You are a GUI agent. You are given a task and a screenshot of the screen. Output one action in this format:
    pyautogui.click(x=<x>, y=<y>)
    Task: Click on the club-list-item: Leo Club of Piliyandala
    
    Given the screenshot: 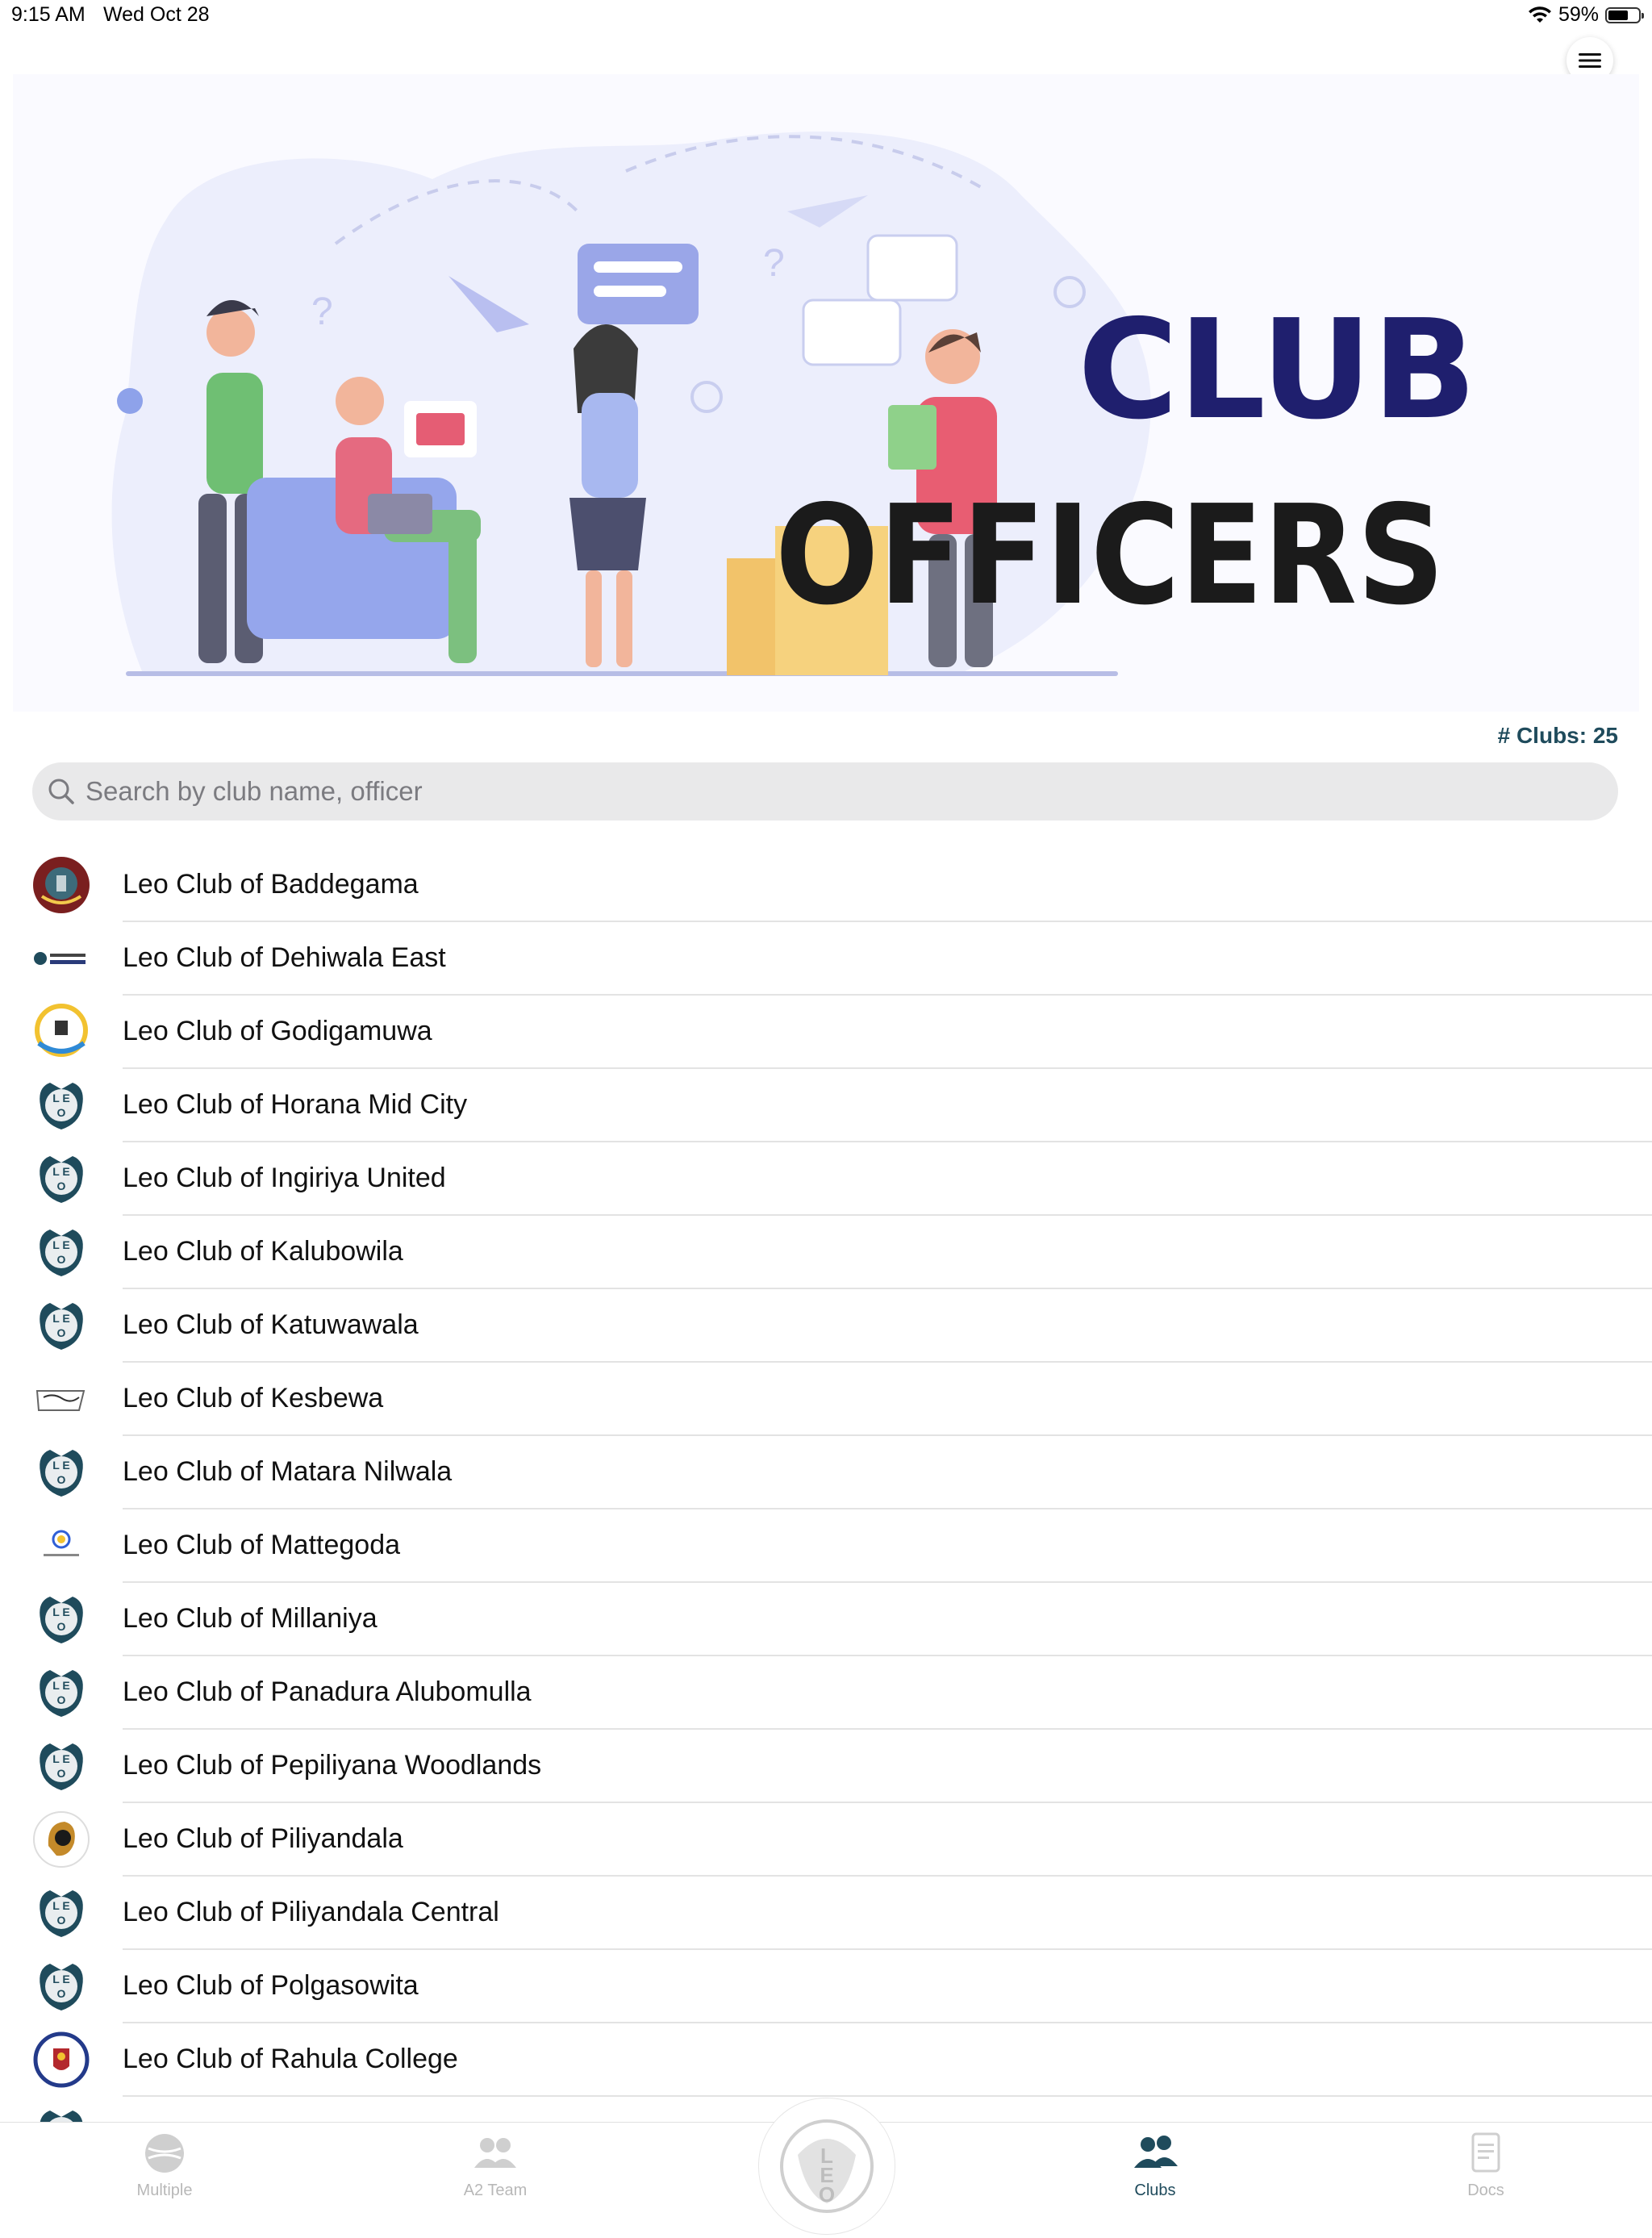 What is the action you would take?
    pyautogui.click(x=826, y=1840)
    